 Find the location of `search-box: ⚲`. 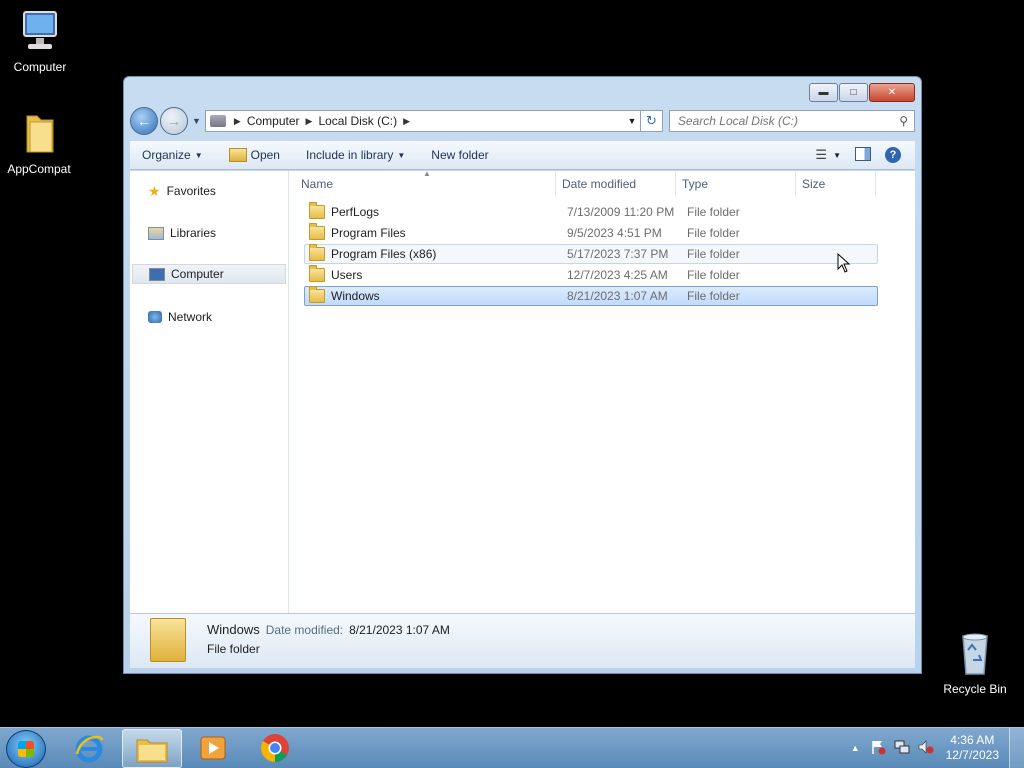

search-box: ⚲ is located at coordinates (791, 121).